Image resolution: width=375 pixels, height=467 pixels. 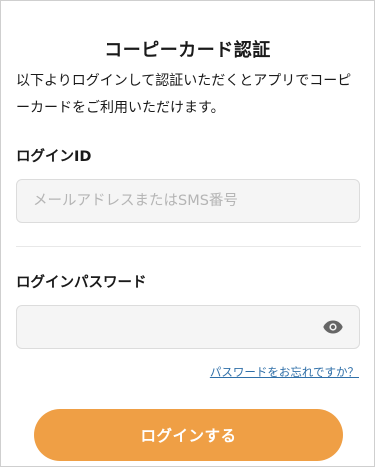 I want to click on page-description: 以下よりログインして認証いただくとアプリでコーピーカードをご利用いただけます。, so click(x=184, y=94).